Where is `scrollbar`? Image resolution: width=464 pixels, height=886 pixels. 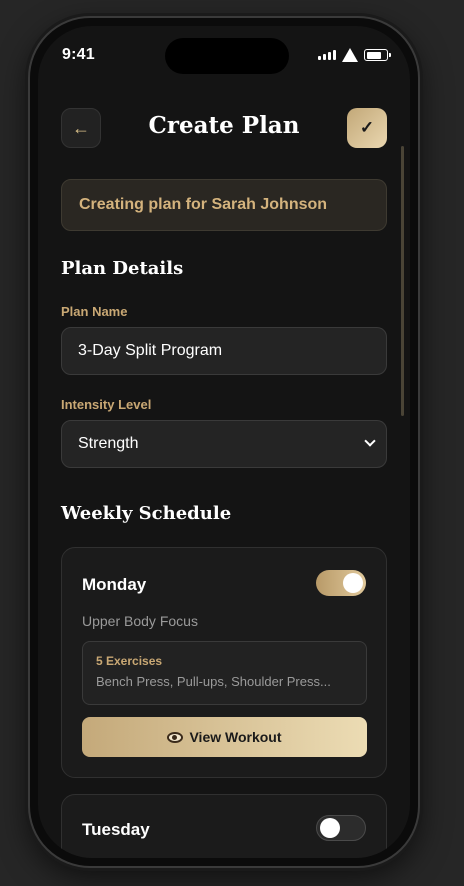 scrollbar is located at coordinates (402, 281).